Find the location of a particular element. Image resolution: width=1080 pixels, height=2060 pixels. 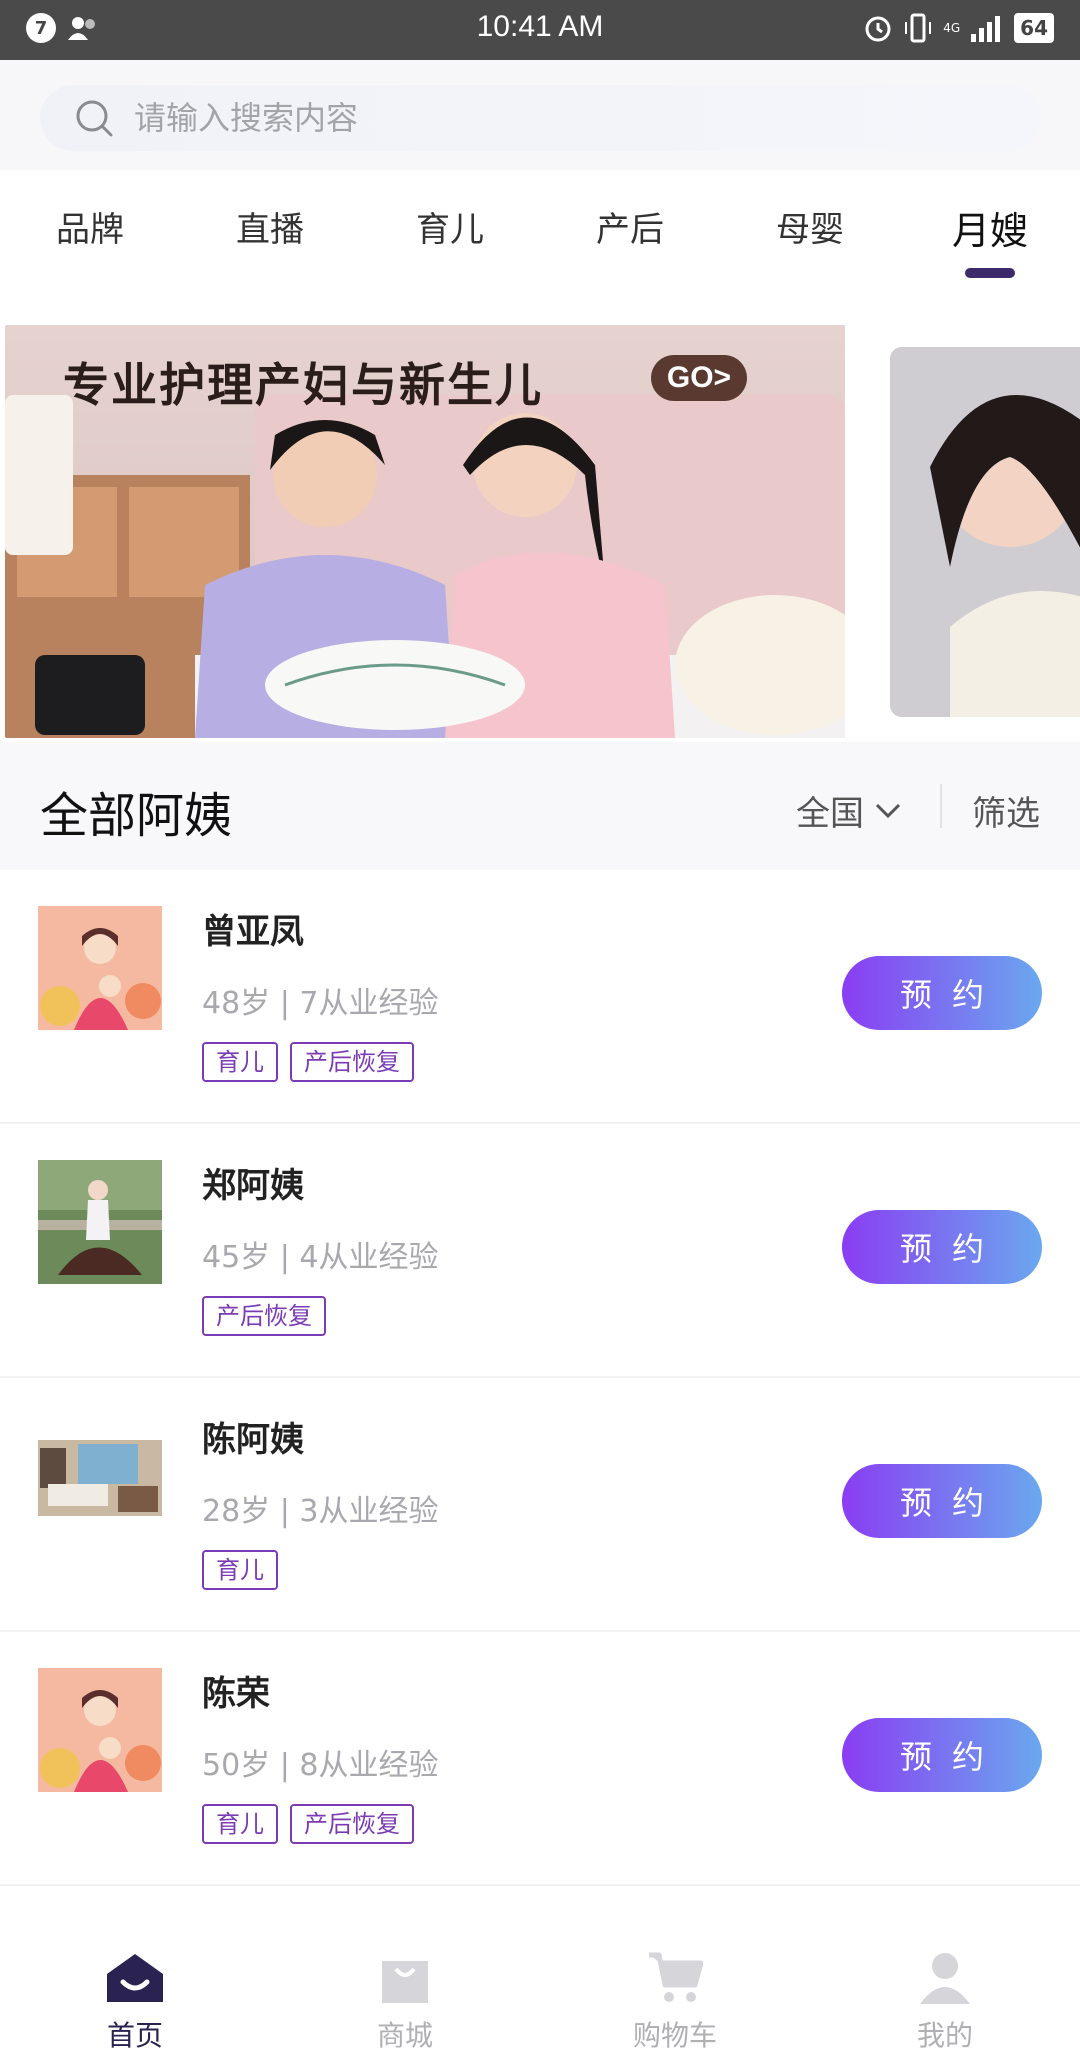

filter-button: 筛选 is located at coordinates (1006, 810).